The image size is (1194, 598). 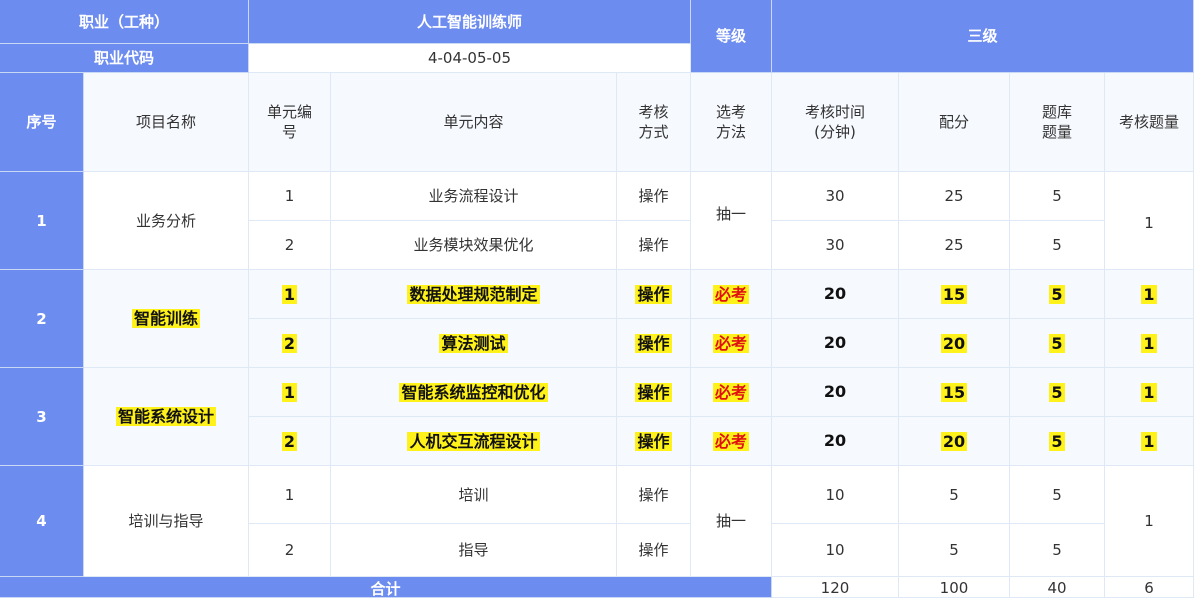 What do you see at coordinates (835, 392) in the screenshot?
I see `p3-u1-time: 20` at bounding box center [835, 392].